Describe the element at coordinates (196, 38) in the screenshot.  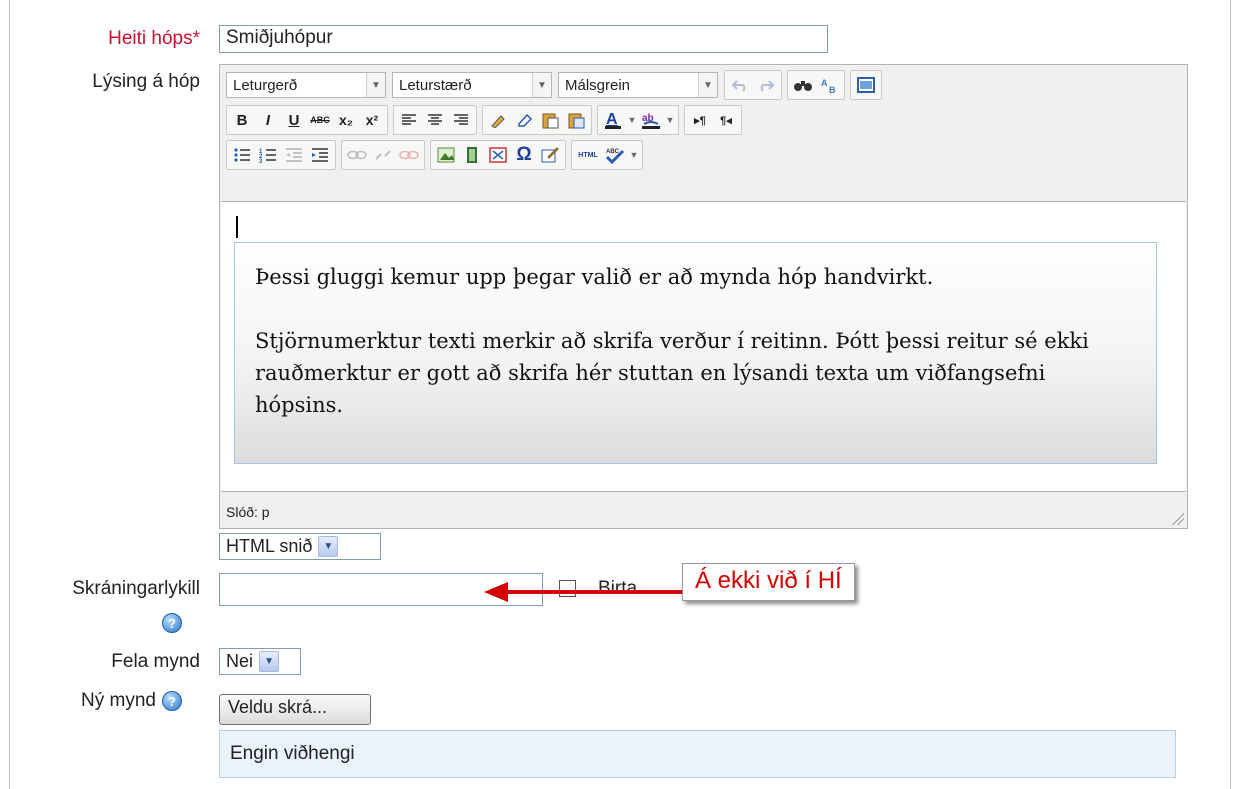
I see `required-asterisk: *` at that location.